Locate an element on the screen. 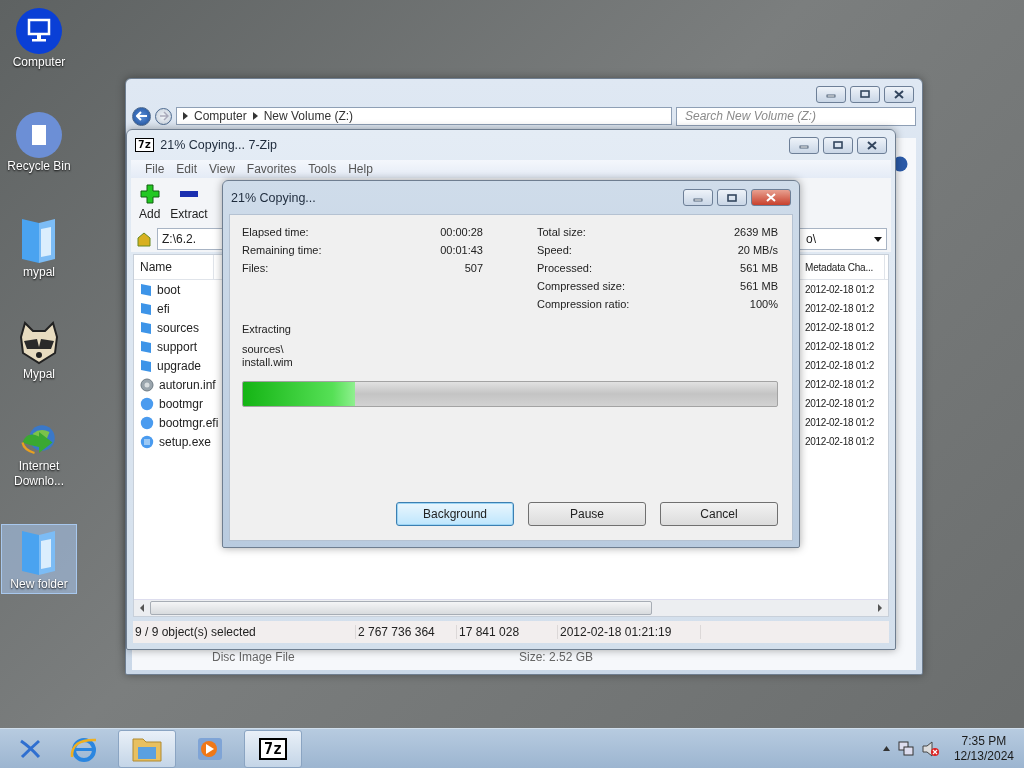 The width and height of the screenshot is (1024, 768). plus-icon is located at coordinates (149, 194).